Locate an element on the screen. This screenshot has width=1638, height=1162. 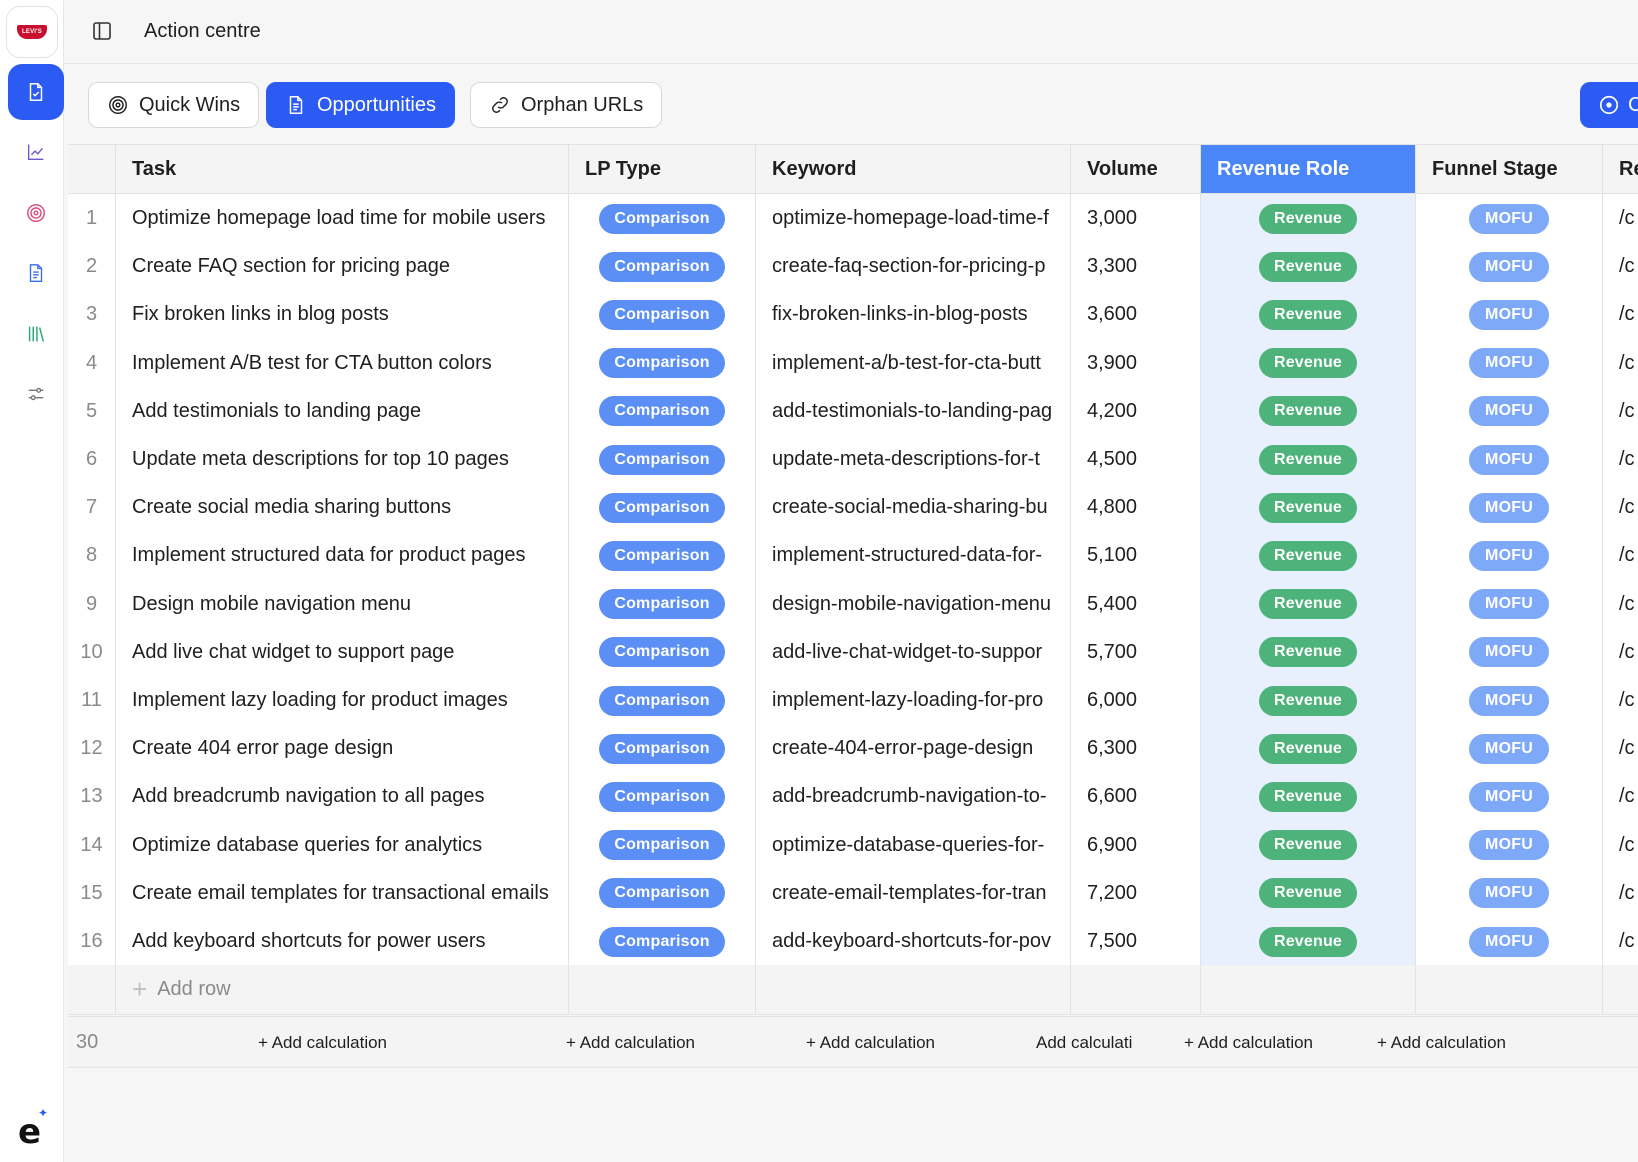
keyword-cell: optimize-homepage-load-time-f is located at coordinates (913, 219).